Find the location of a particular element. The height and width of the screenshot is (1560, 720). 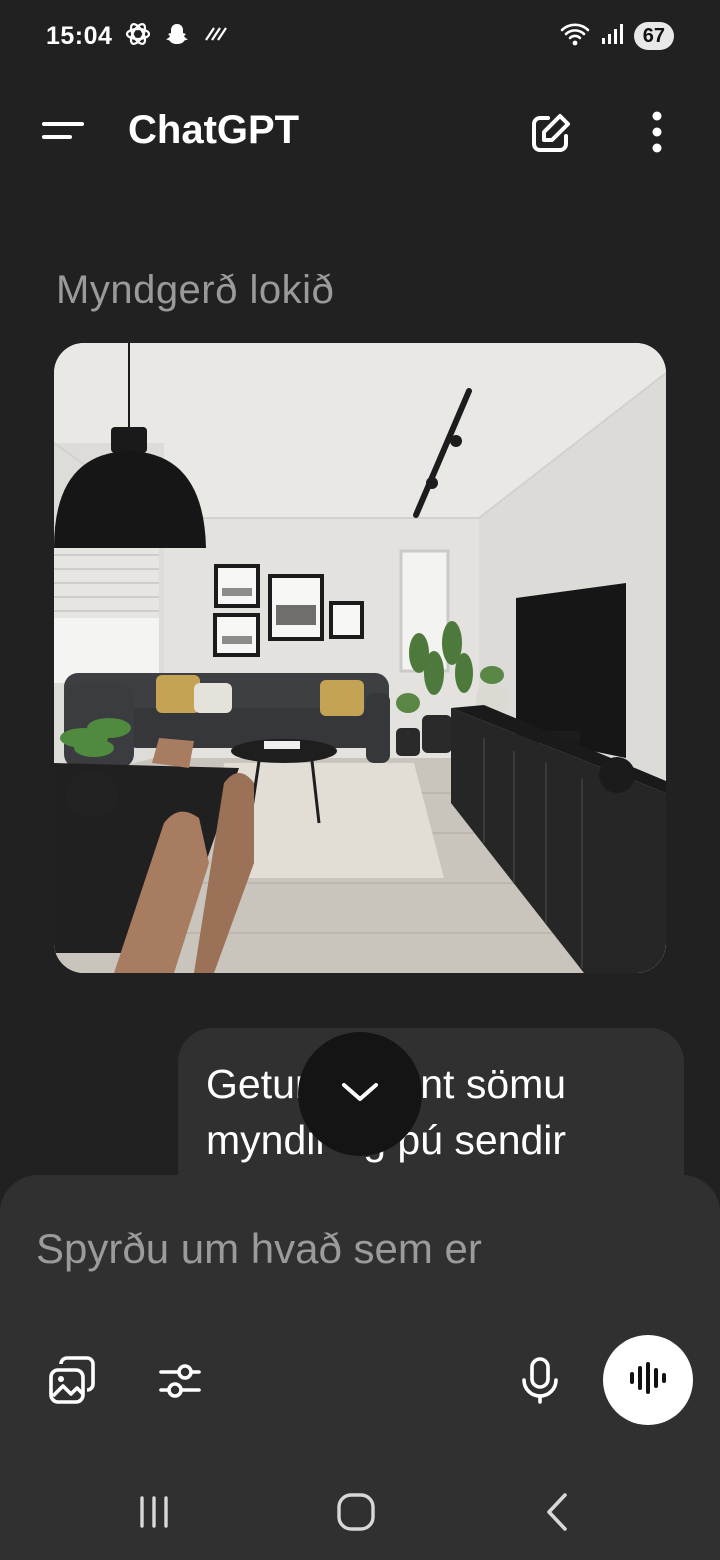

image-generation-status: Myndgerð lokið is located at coordinates (195, 290).